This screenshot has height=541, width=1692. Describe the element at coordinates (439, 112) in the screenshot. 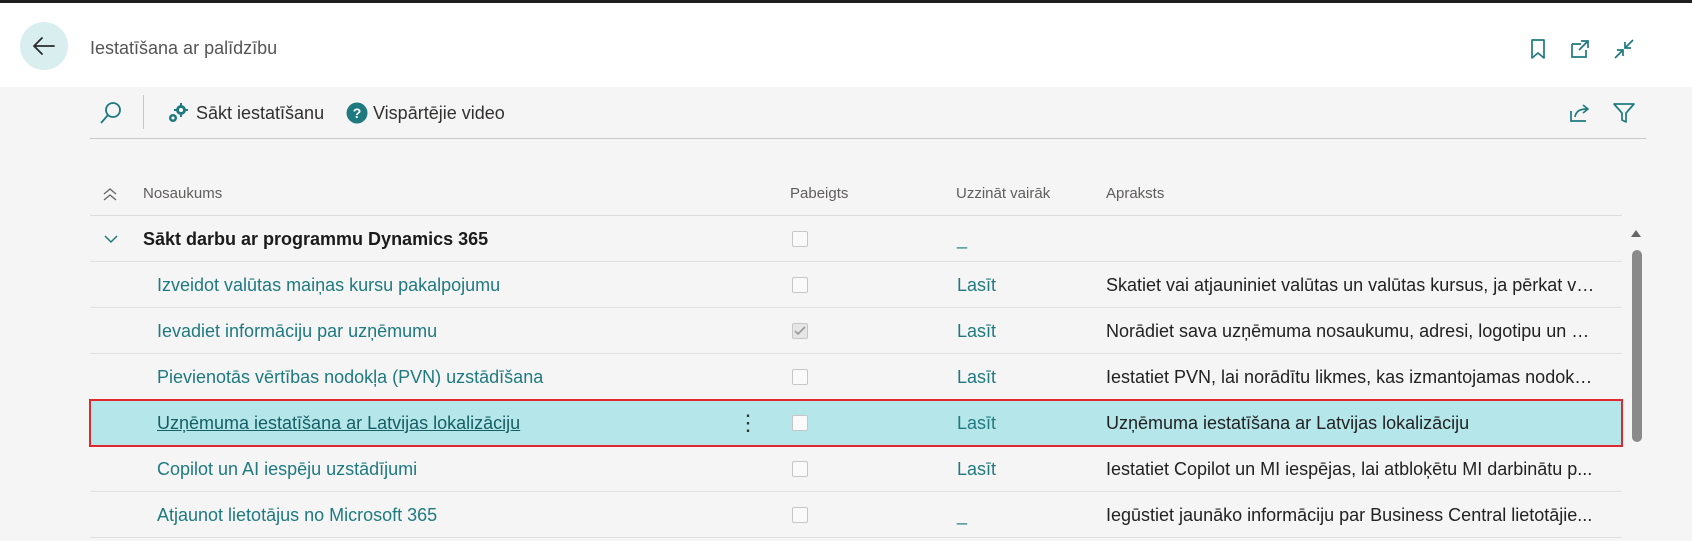

I see `general-videos-label: Vispārtējie video` at that location.